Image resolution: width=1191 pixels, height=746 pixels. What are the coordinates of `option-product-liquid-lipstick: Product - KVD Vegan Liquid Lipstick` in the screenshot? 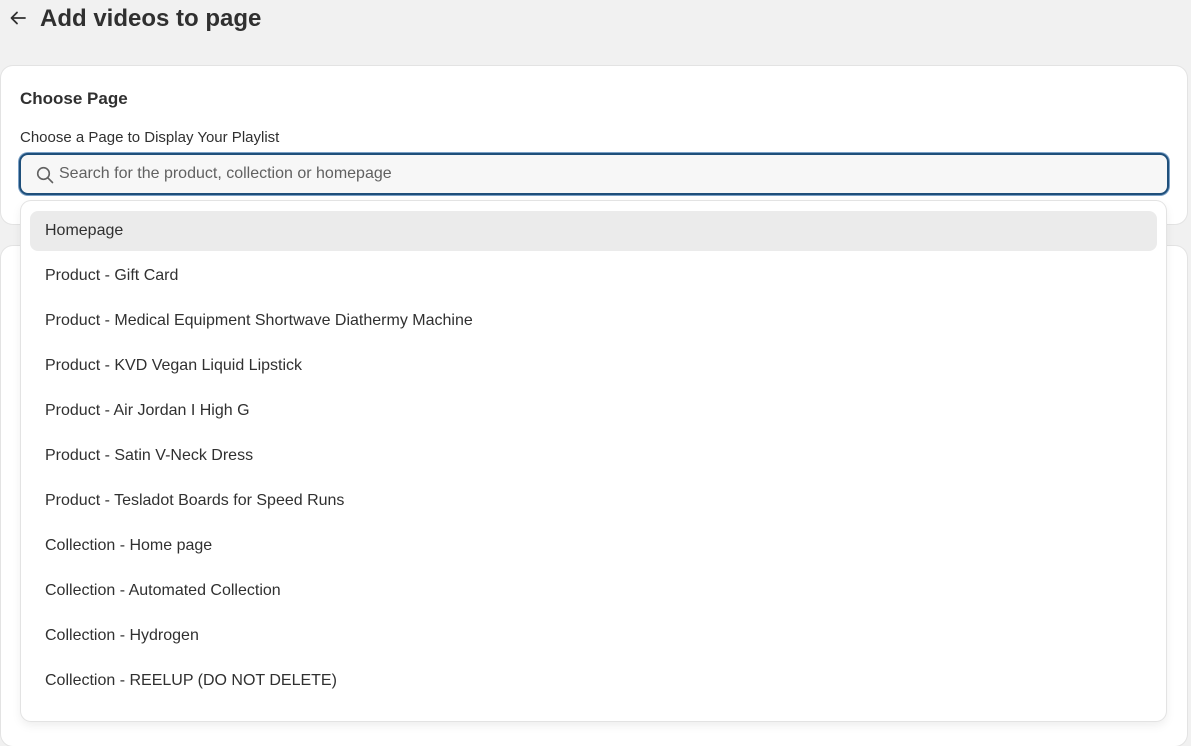 It's located at (593, 366).